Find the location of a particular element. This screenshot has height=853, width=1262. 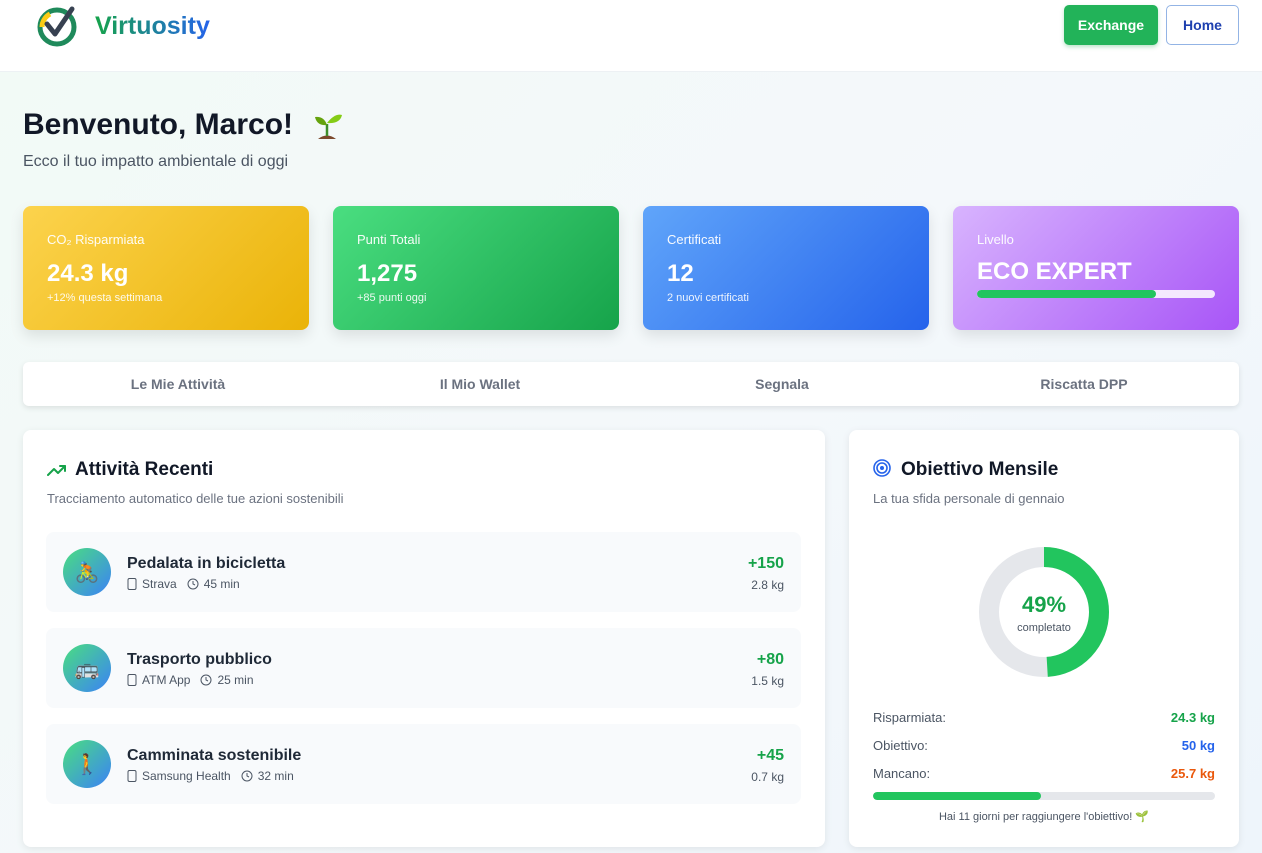

goal-row-value: 24.3 kg is located at coordinates (1192, 717).